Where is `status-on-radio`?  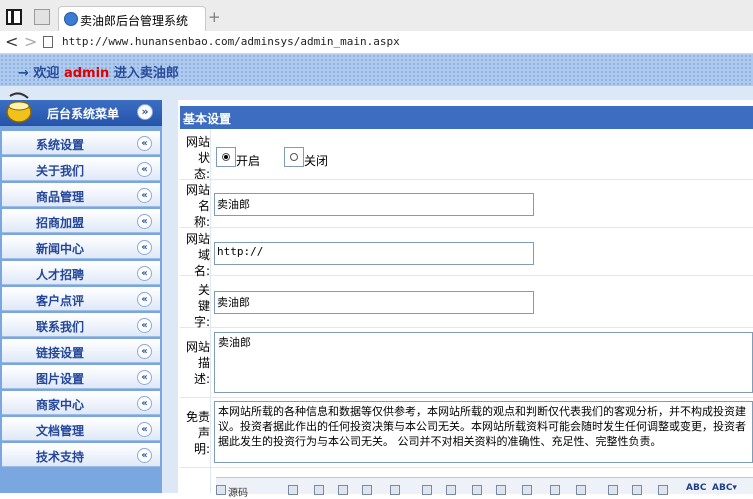 status-on-radio is located at coordinates (226, 157).